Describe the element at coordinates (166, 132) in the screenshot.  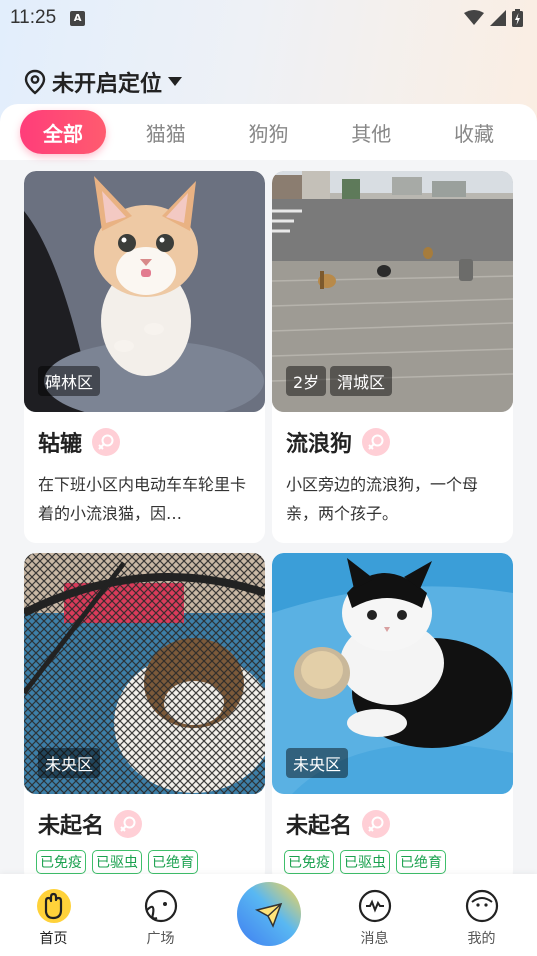
I see `tab-cats: 猫猫` at that location.